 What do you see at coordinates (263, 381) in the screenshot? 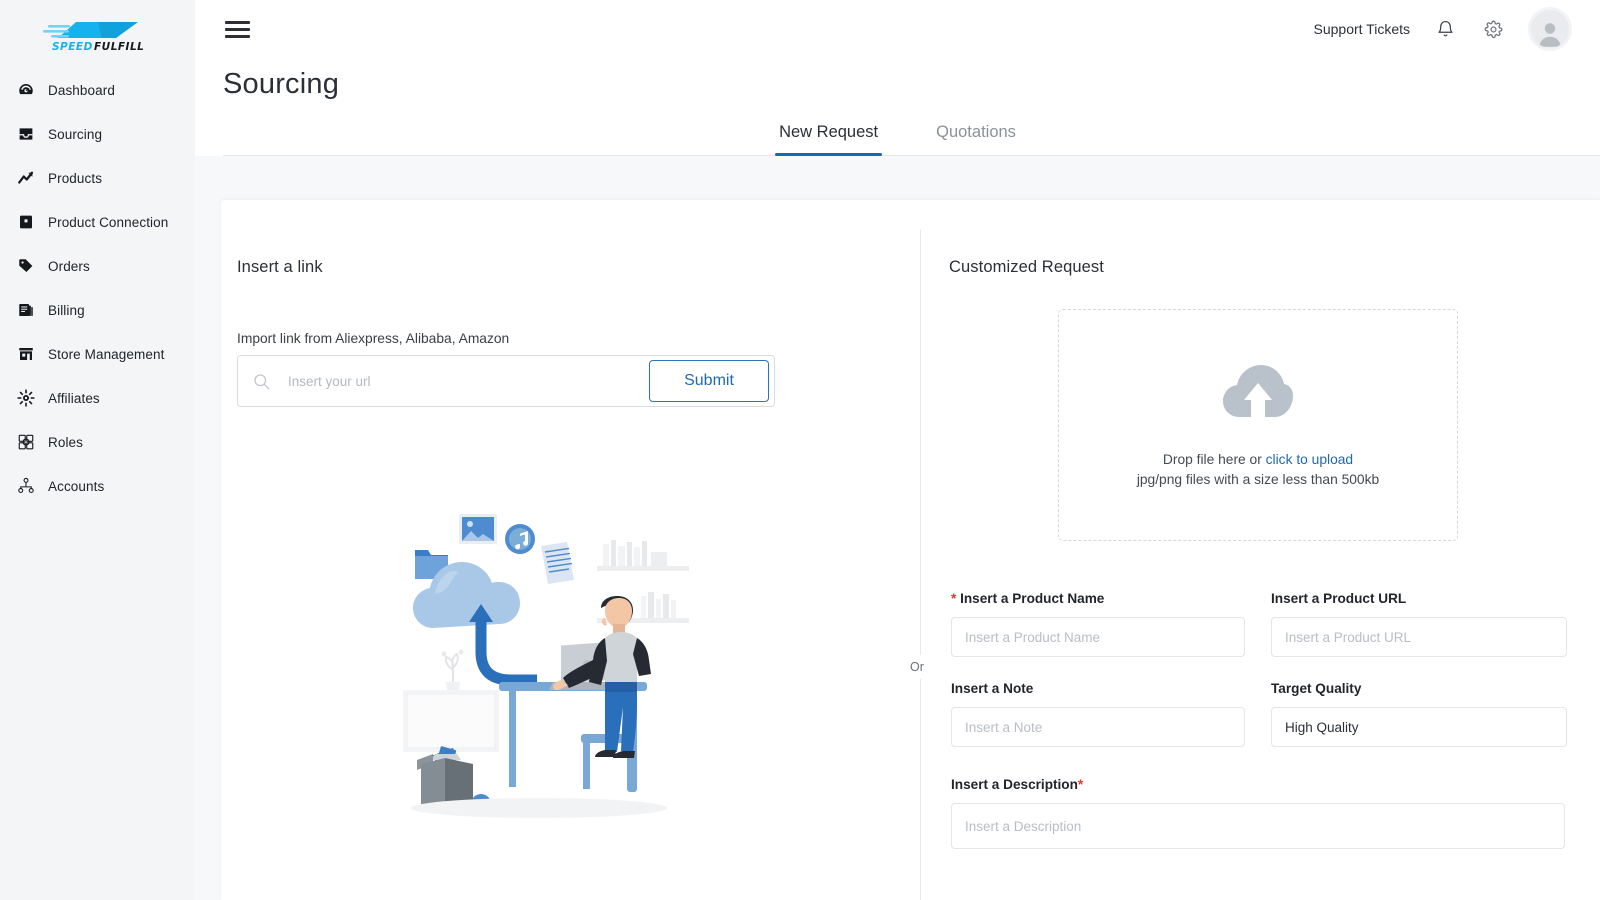
I see `search-icon` at bounding box center [263, 381].